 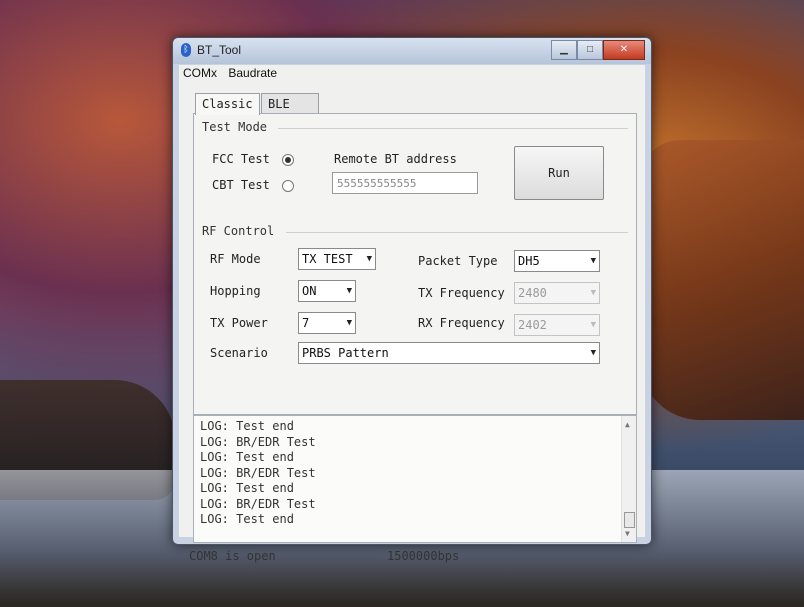 What do you see at coordinates (241, 159) in the screenshot?
I see `fcc-test-label: FCC Test` at bounding box center [241, 159].